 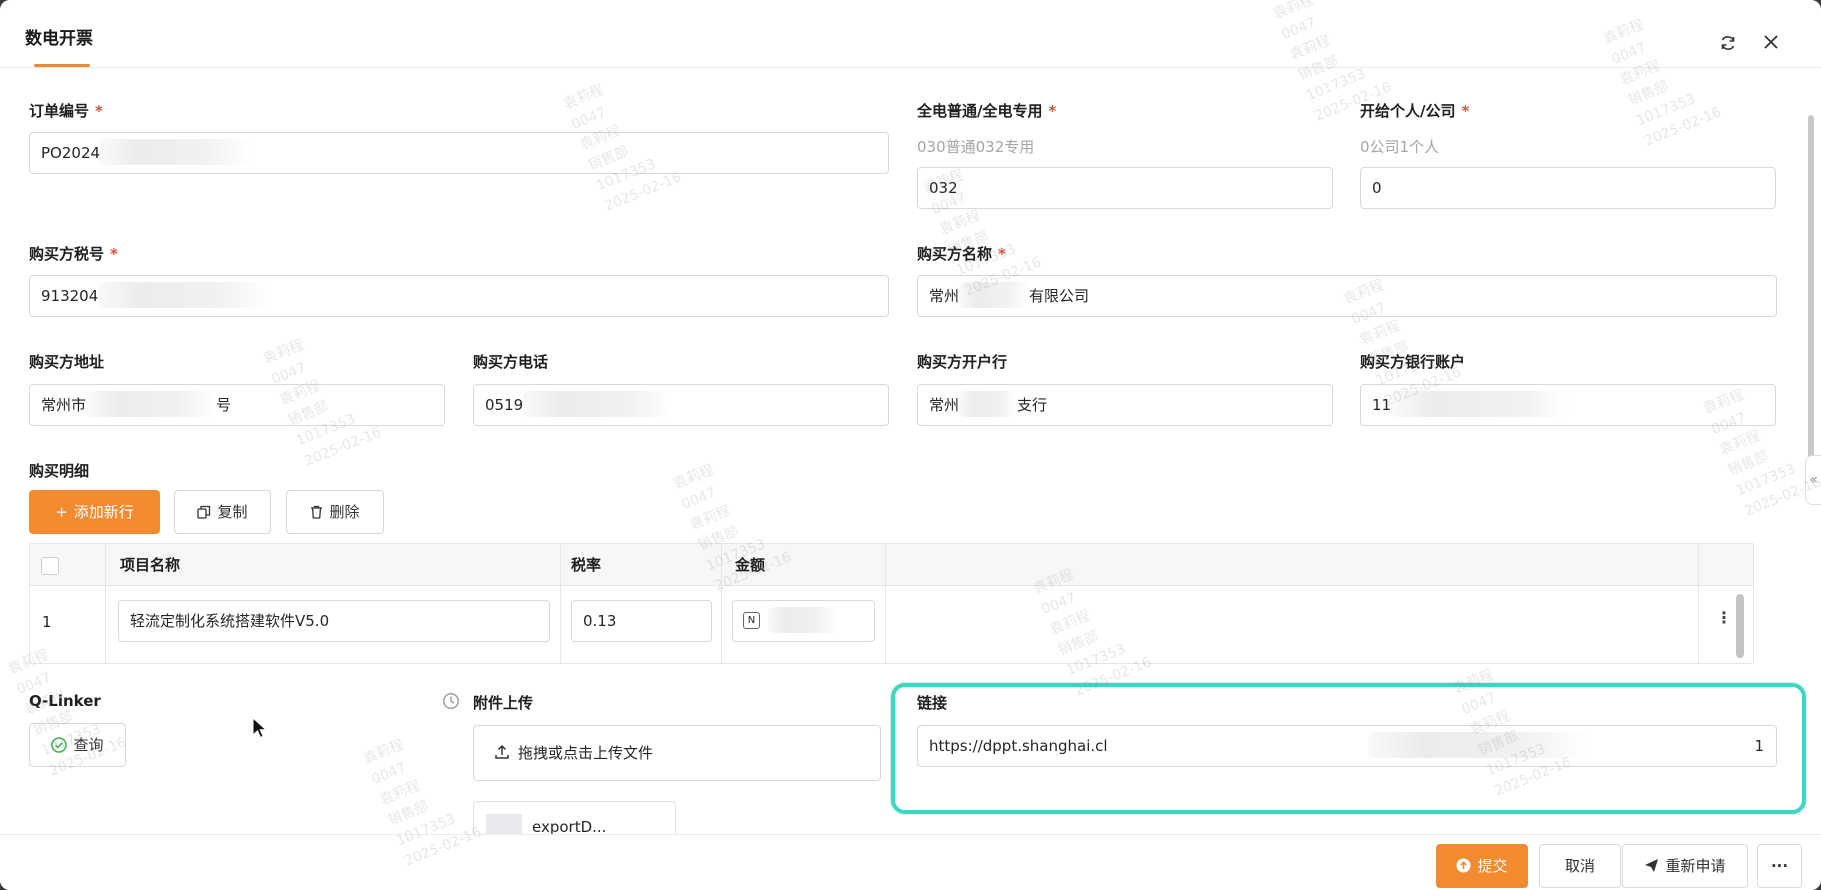 I want to click on plus-icon: +, so click(x=61, y=512).